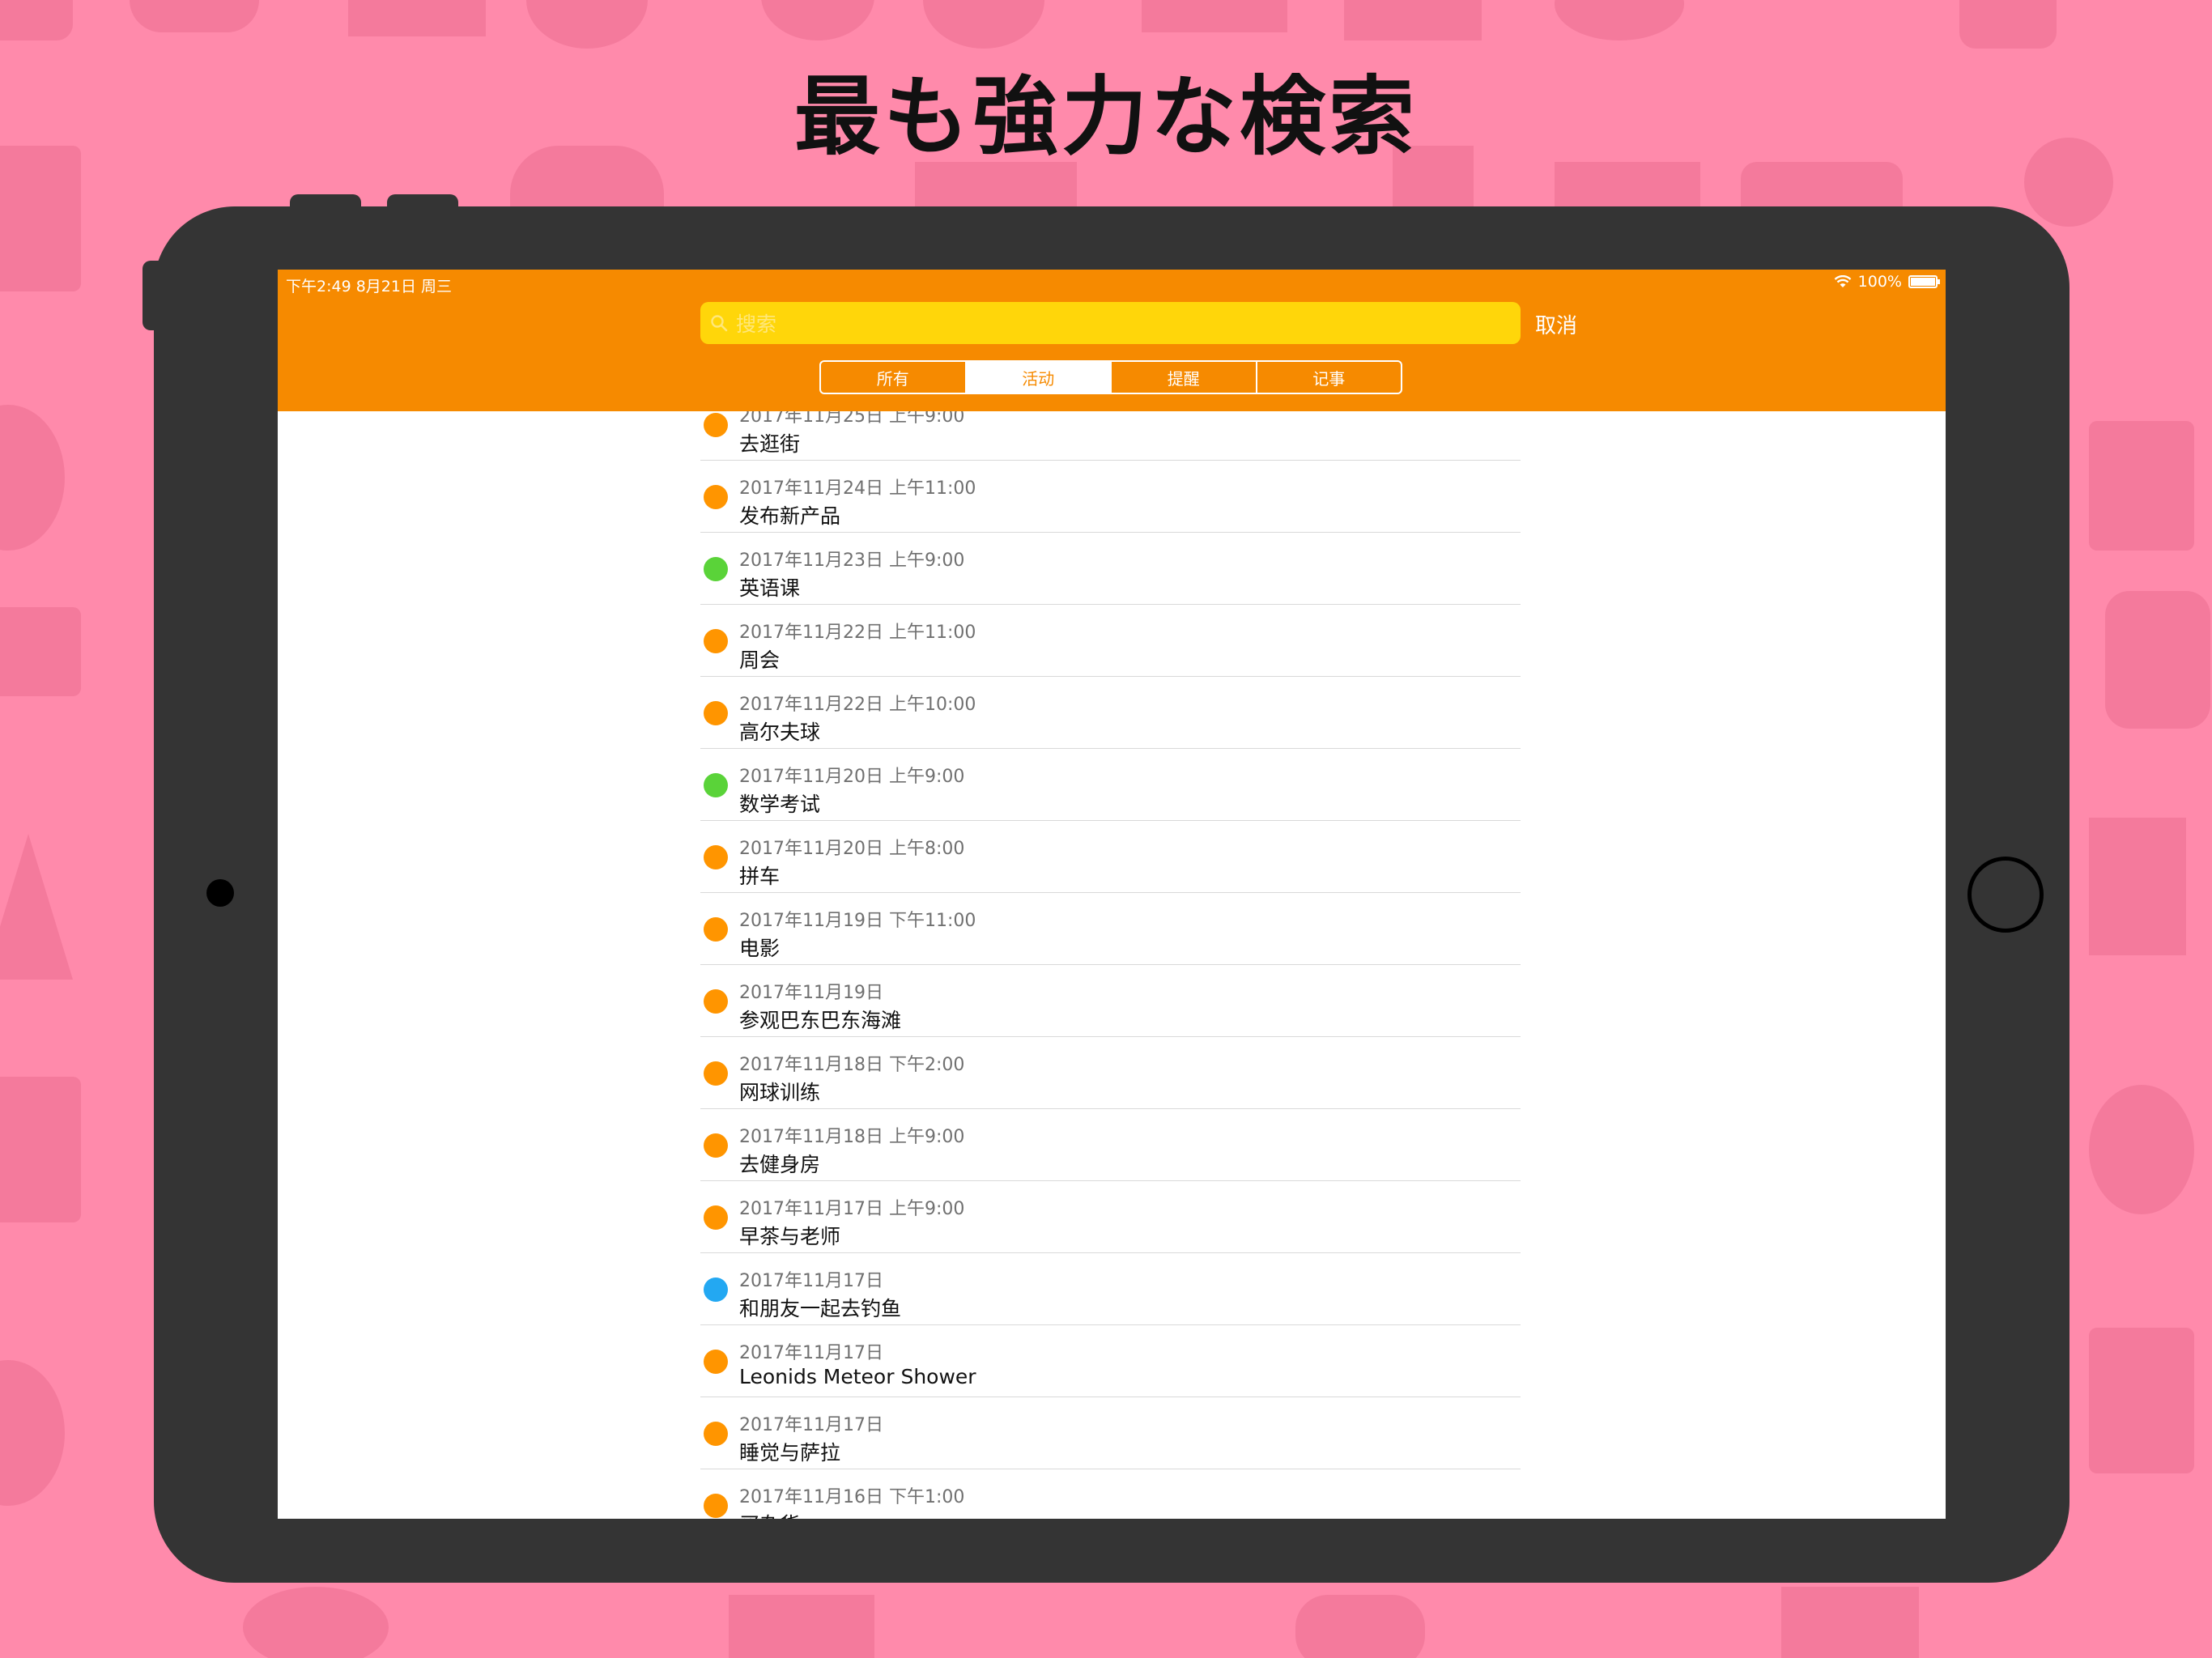 The image size is (2212, 1658). Describe the element at coordinates (1556, 324) in the screenshot. I see `cancel-button: 取消` at that location.